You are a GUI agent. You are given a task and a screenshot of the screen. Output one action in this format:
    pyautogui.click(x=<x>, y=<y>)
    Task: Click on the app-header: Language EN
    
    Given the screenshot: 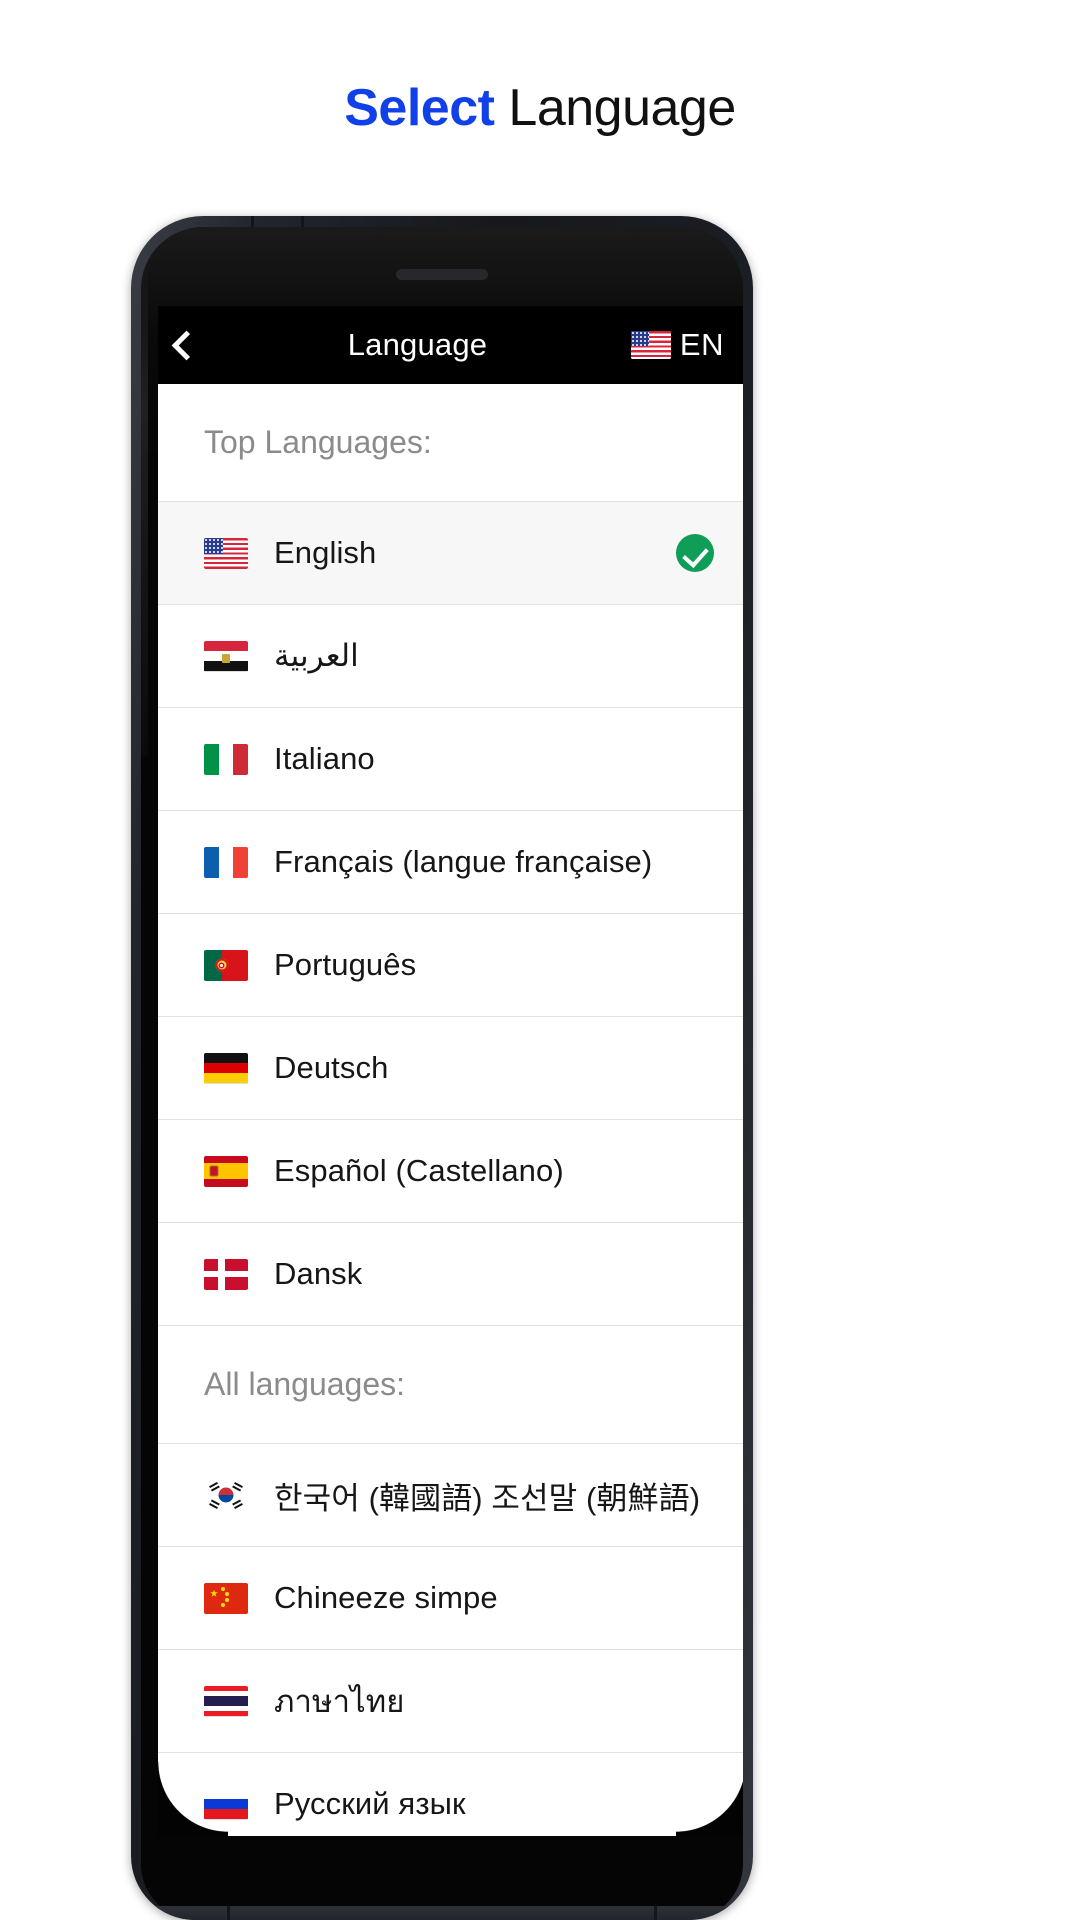 What is the action you would take?
    pyautogui.click(x=450, y=345)
    